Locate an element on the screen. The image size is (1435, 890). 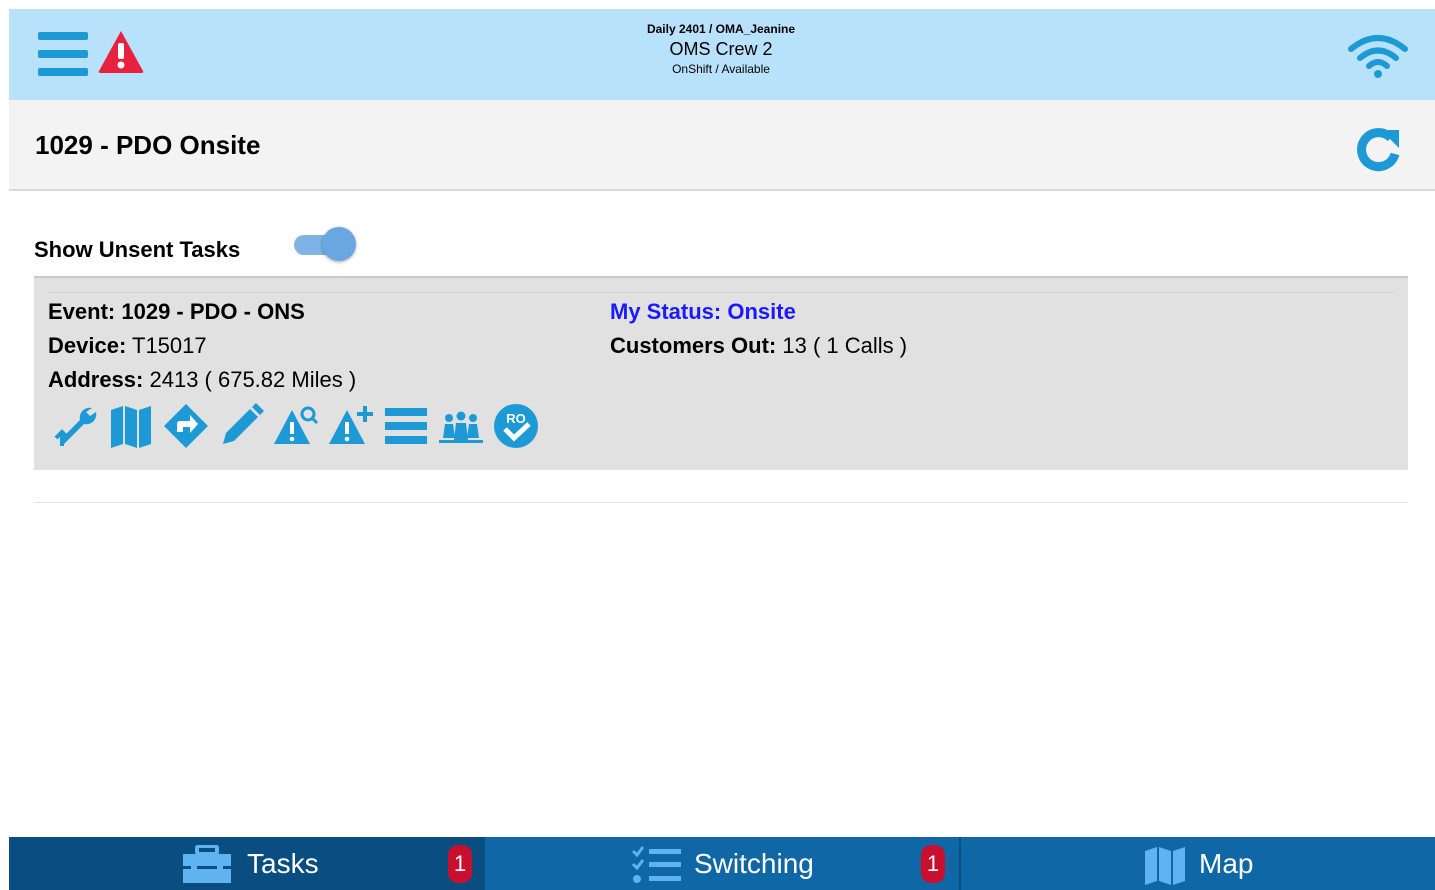
alert-icon is located at coordinates (121, 52).